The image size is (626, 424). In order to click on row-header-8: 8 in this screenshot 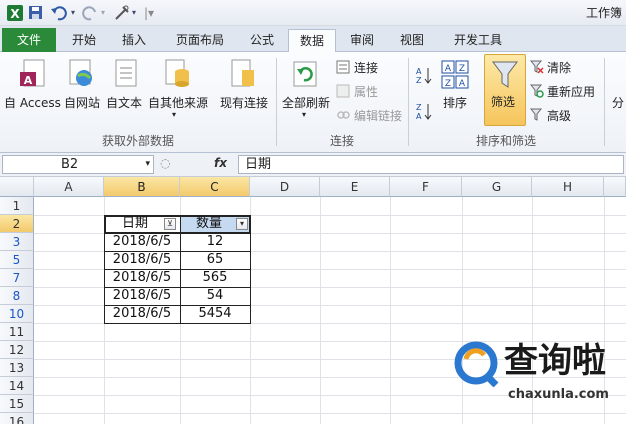, I will do `click(17, 296)`.